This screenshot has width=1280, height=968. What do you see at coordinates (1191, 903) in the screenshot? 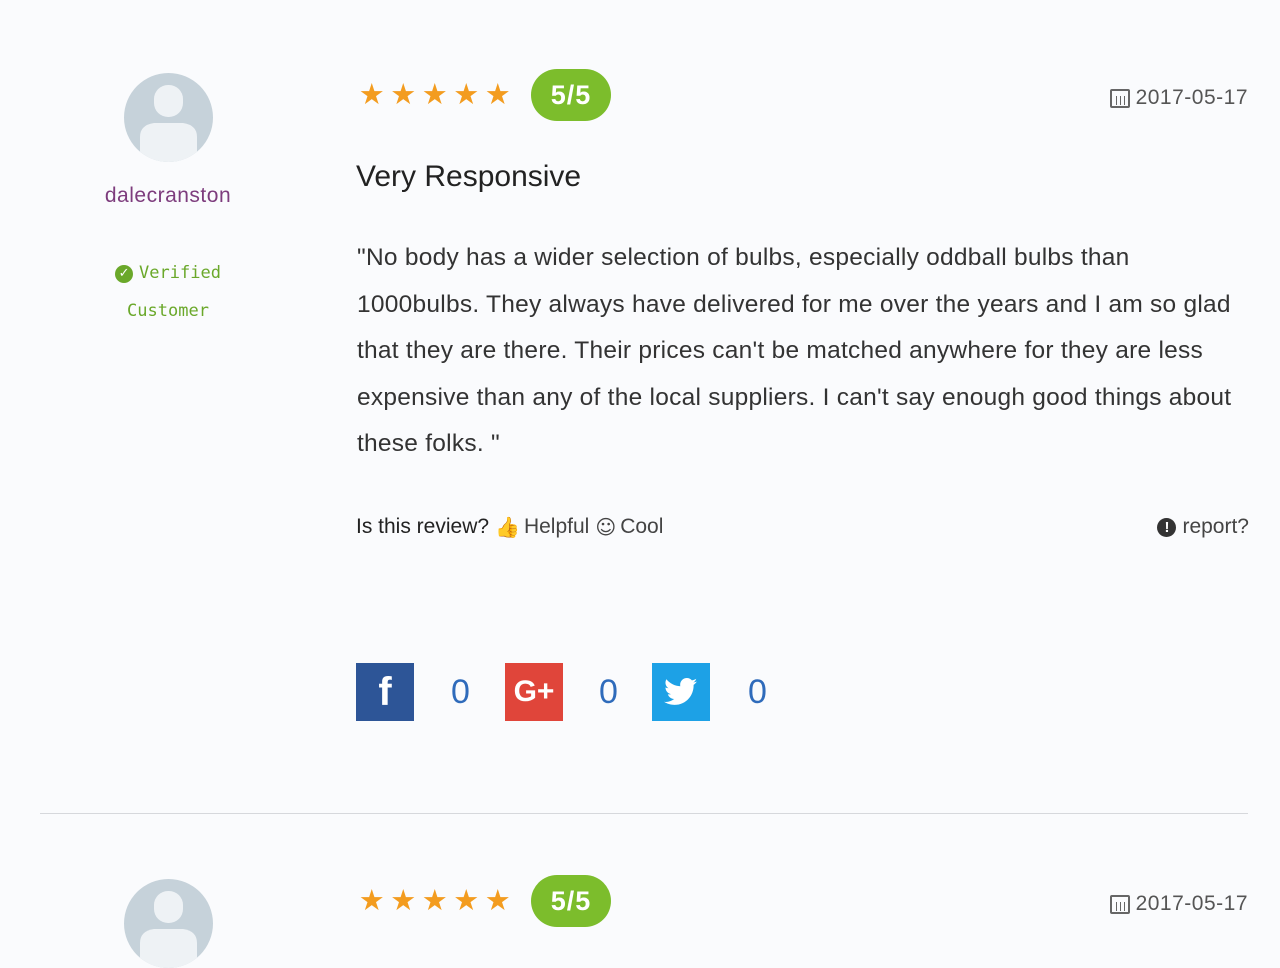
I see `review-date-text: 2017-05-17` at bounding box center [1191, 903].